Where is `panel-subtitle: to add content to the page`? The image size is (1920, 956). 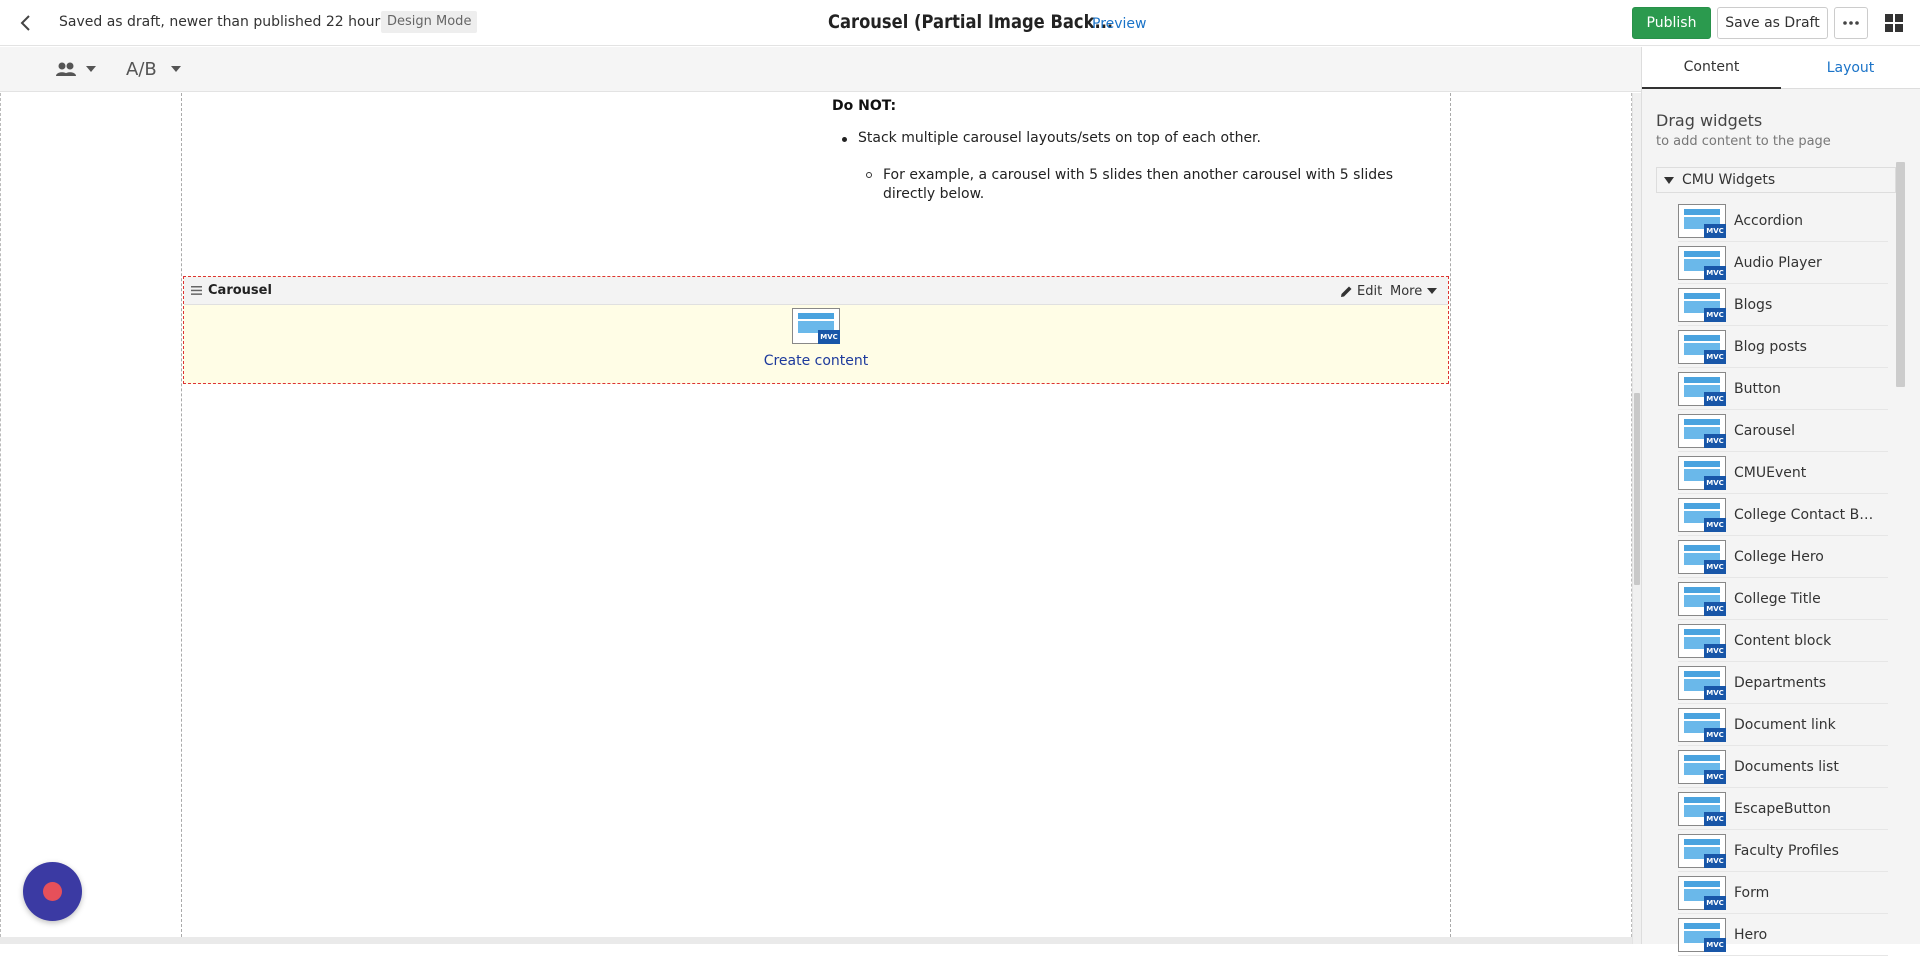
panel-subtitle: to add content to the page is located at coordinates (1743, 141).